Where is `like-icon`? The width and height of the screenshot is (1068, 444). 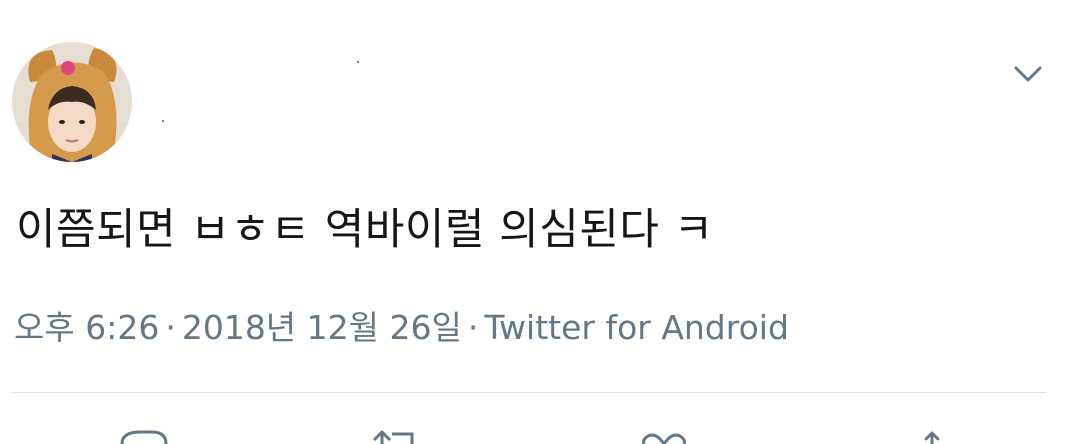 like-icon is located at coordinates (664, 434).